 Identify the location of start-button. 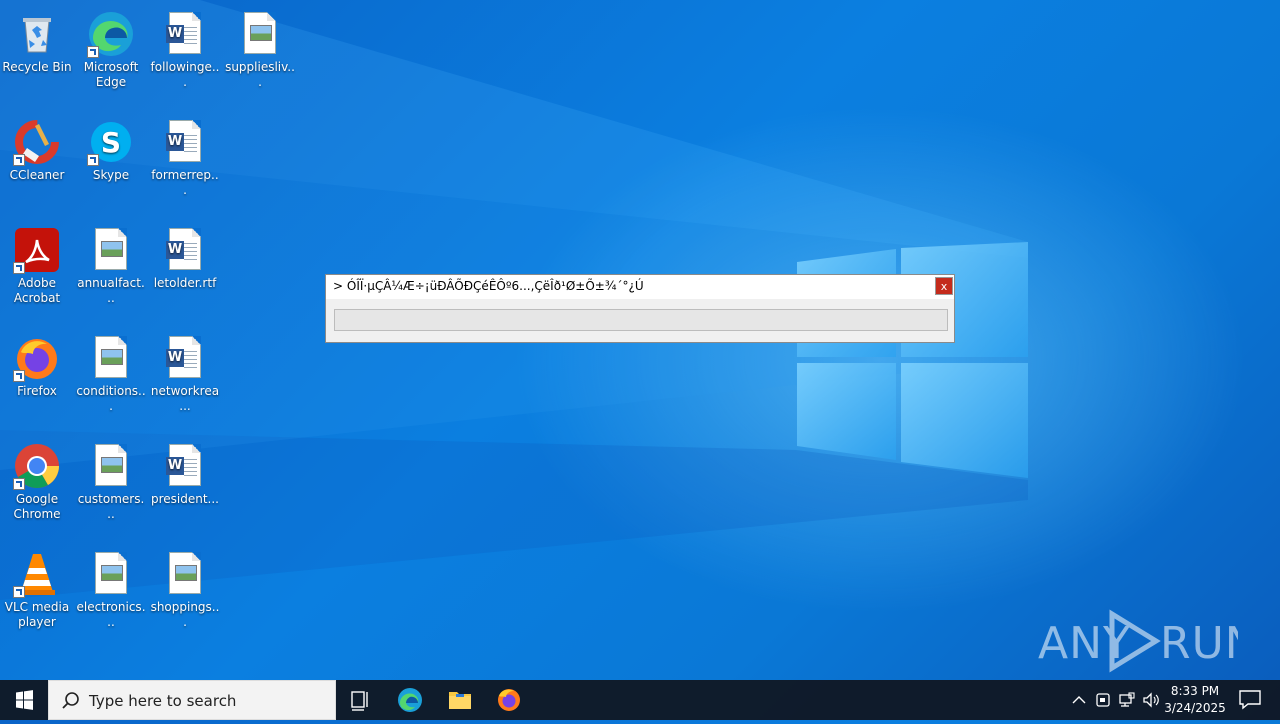
(24, 700).